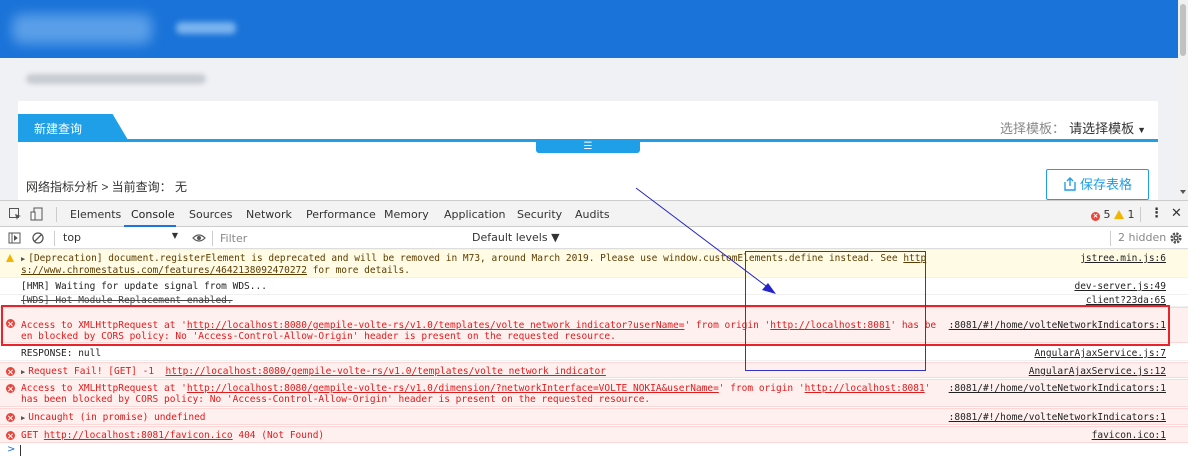 This screenshot has height=474, width=1188. Describe the element at coordinates (20, 450) in the screenshot. I see `text-caret` at that location.